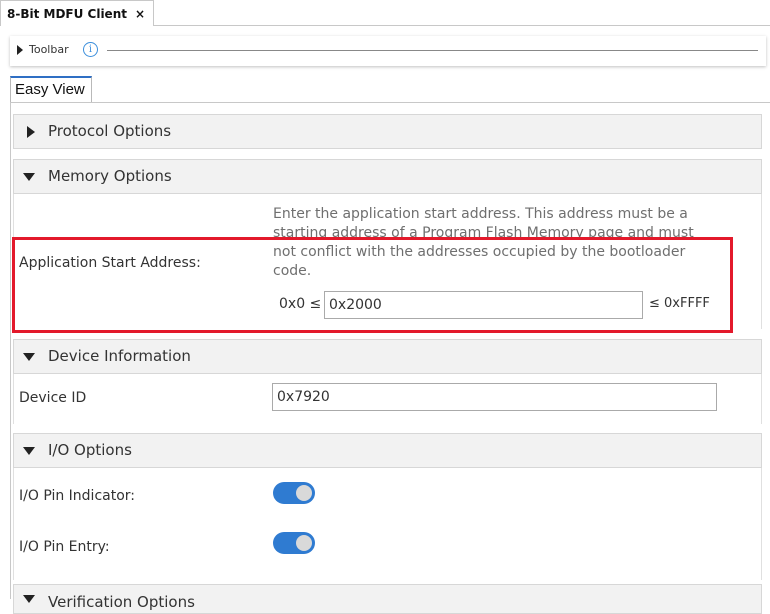 This screenshot has width=770, height=614. What do you see at coordinates (462, 25) in the screenshot?
I see `tab-strip-divider` at bounding box center [462, 25].